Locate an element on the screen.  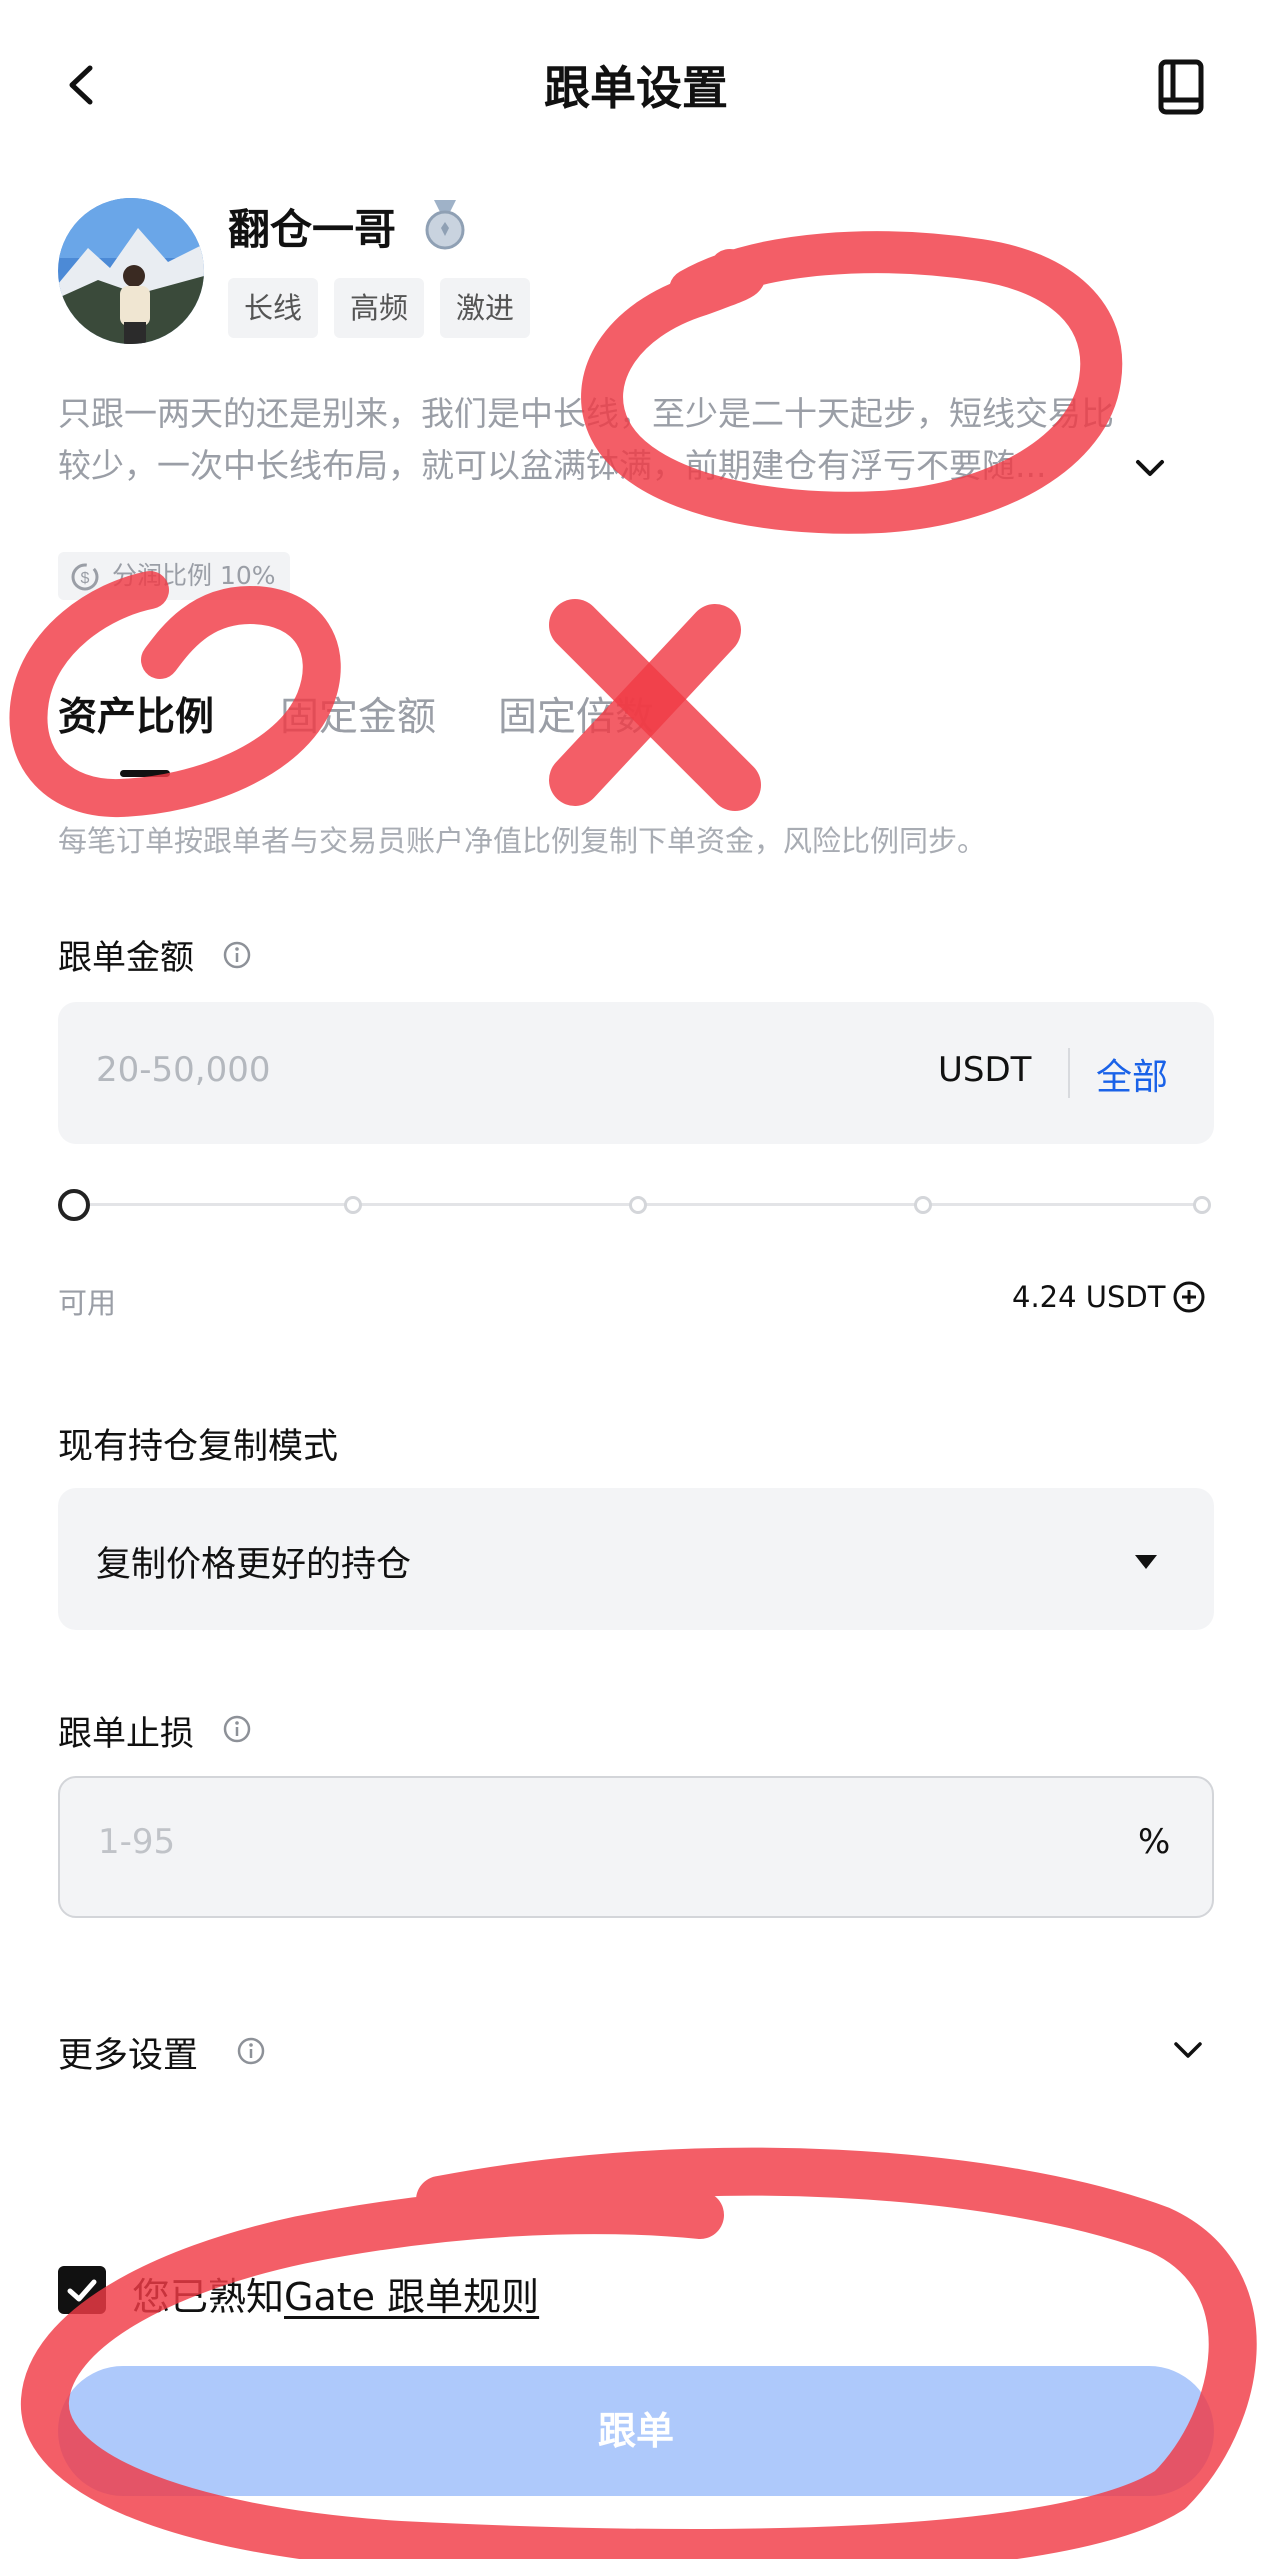
stop-loss-input: 1-95 is located at coordinates (136, 1842).